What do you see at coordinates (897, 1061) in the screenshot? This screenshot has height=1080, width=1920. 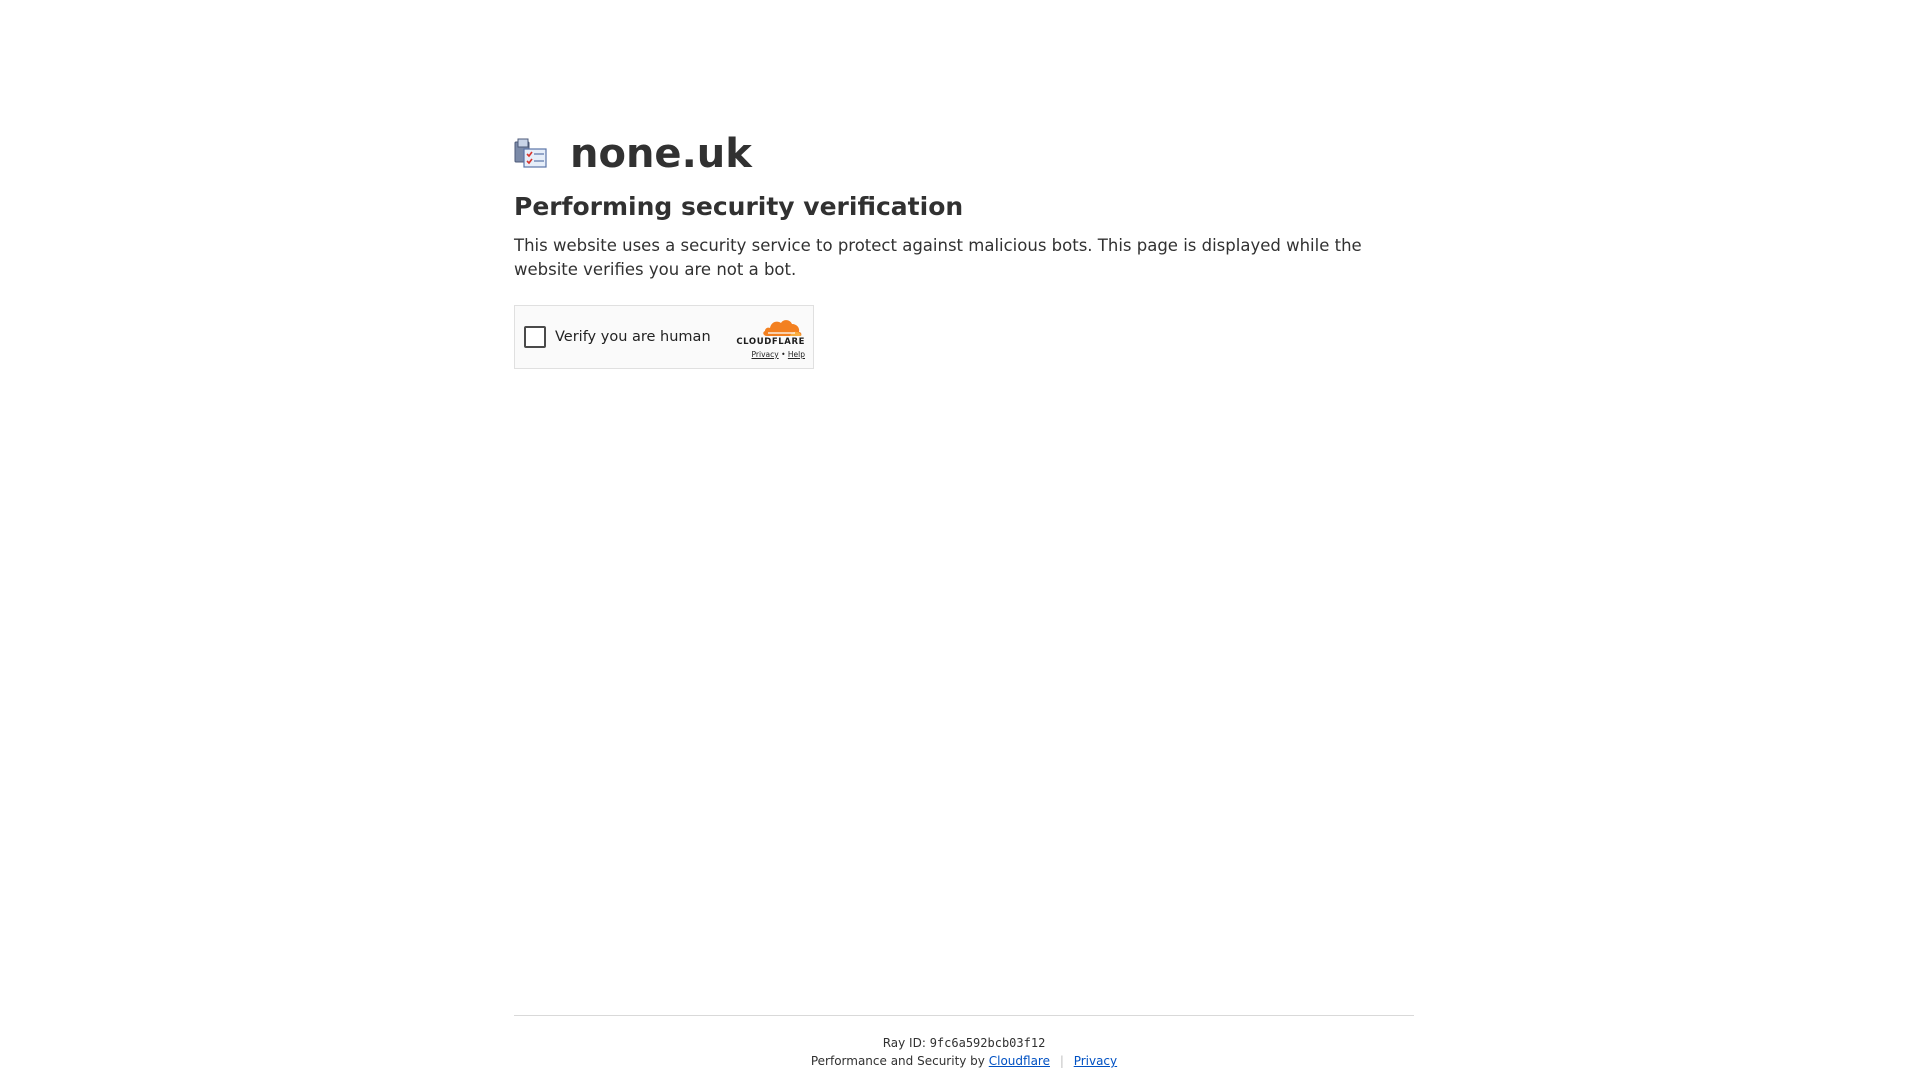 I see `performance-text: Performance and Security by` at bounding box center [897, 1061].